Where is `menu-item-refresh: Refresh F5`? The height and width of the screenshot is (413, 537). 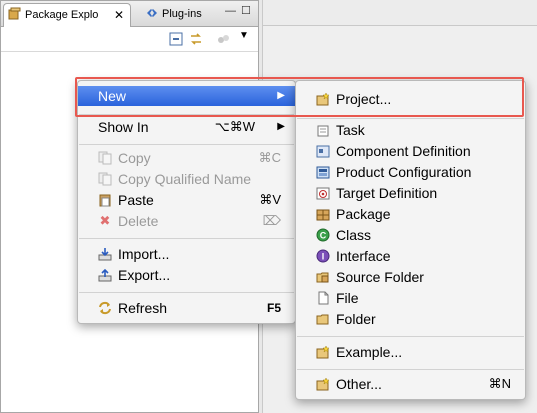
menu-item-refresh: Refresh F5 is located at coordinates (186, 308).